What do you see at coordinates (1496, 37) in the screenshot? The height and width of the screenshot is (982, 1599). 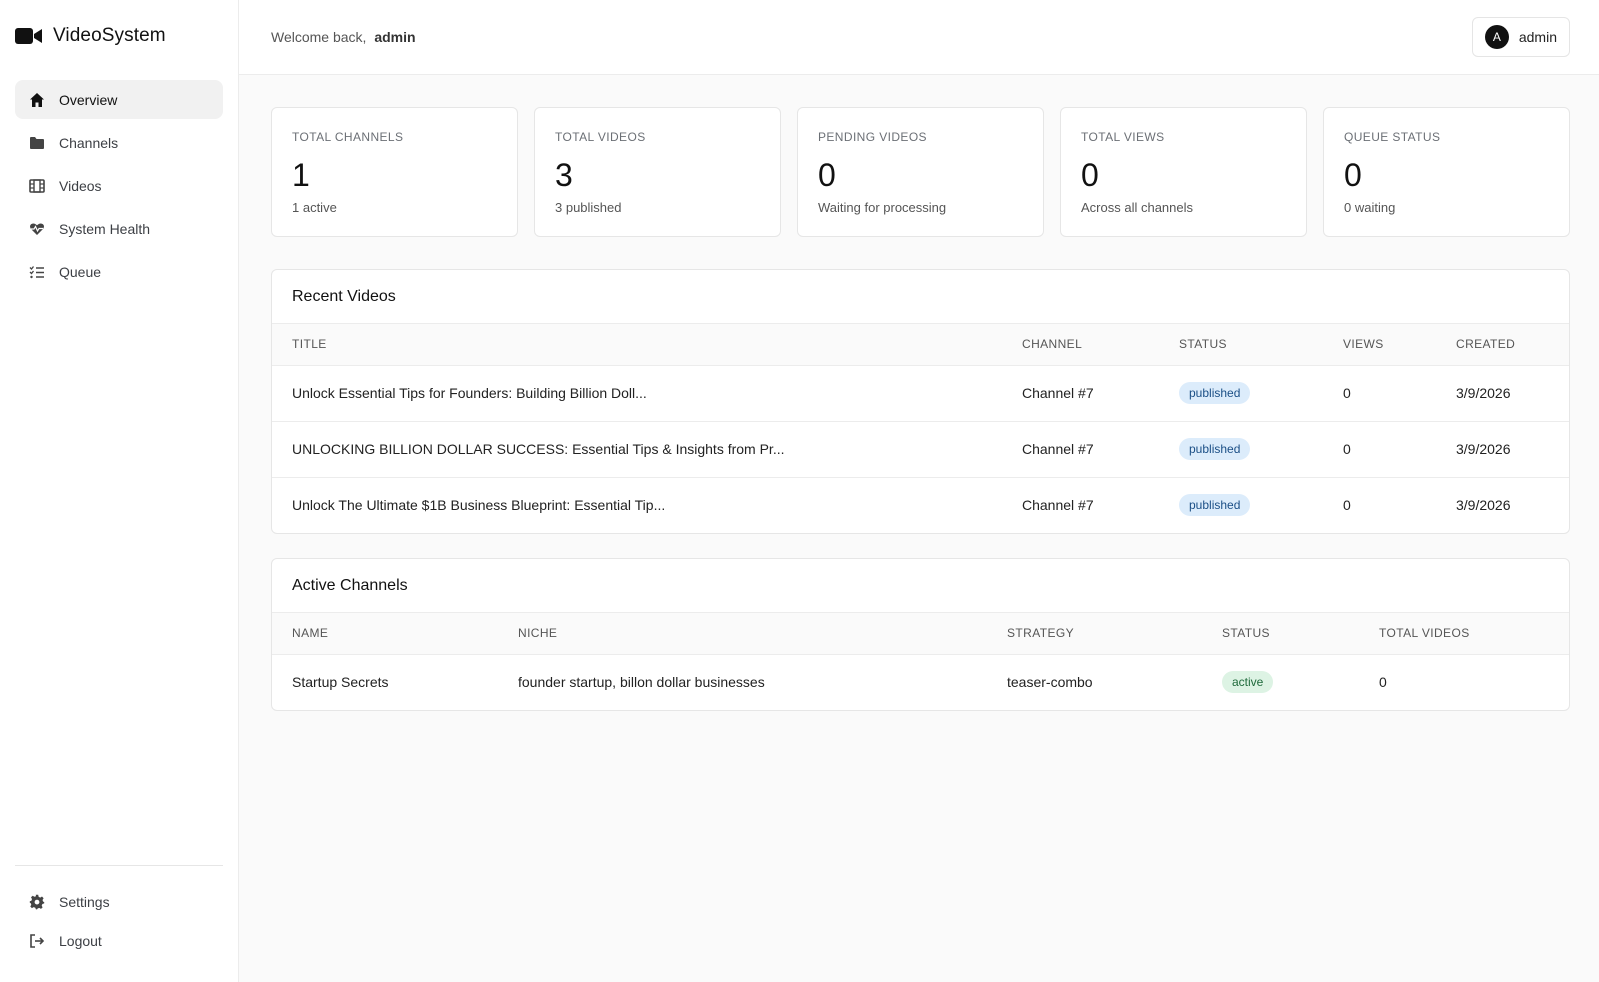 I see `avatar: A` at bounding box center [1496, 37].